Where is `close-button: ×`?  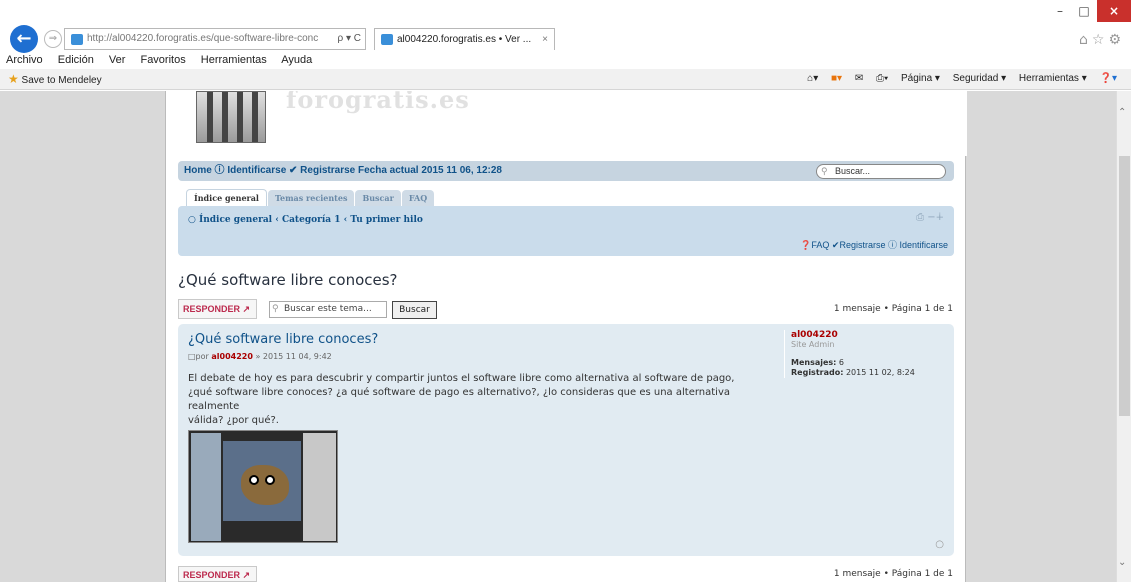
close-button: × is located at coordinates (1114, 11).